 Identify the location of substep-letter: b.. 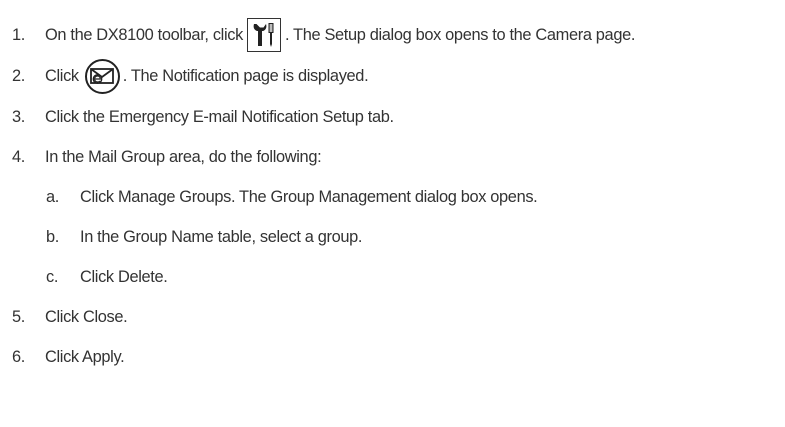
(52, 236).